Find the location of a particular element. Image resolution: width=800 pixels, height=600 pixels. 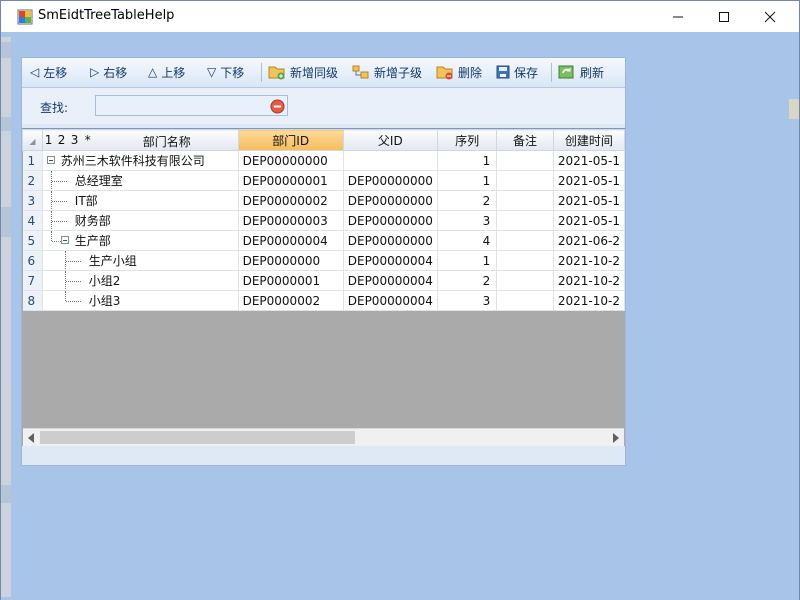

dept-id-cell: DEP00000002 is located at coordinates (291, 200).